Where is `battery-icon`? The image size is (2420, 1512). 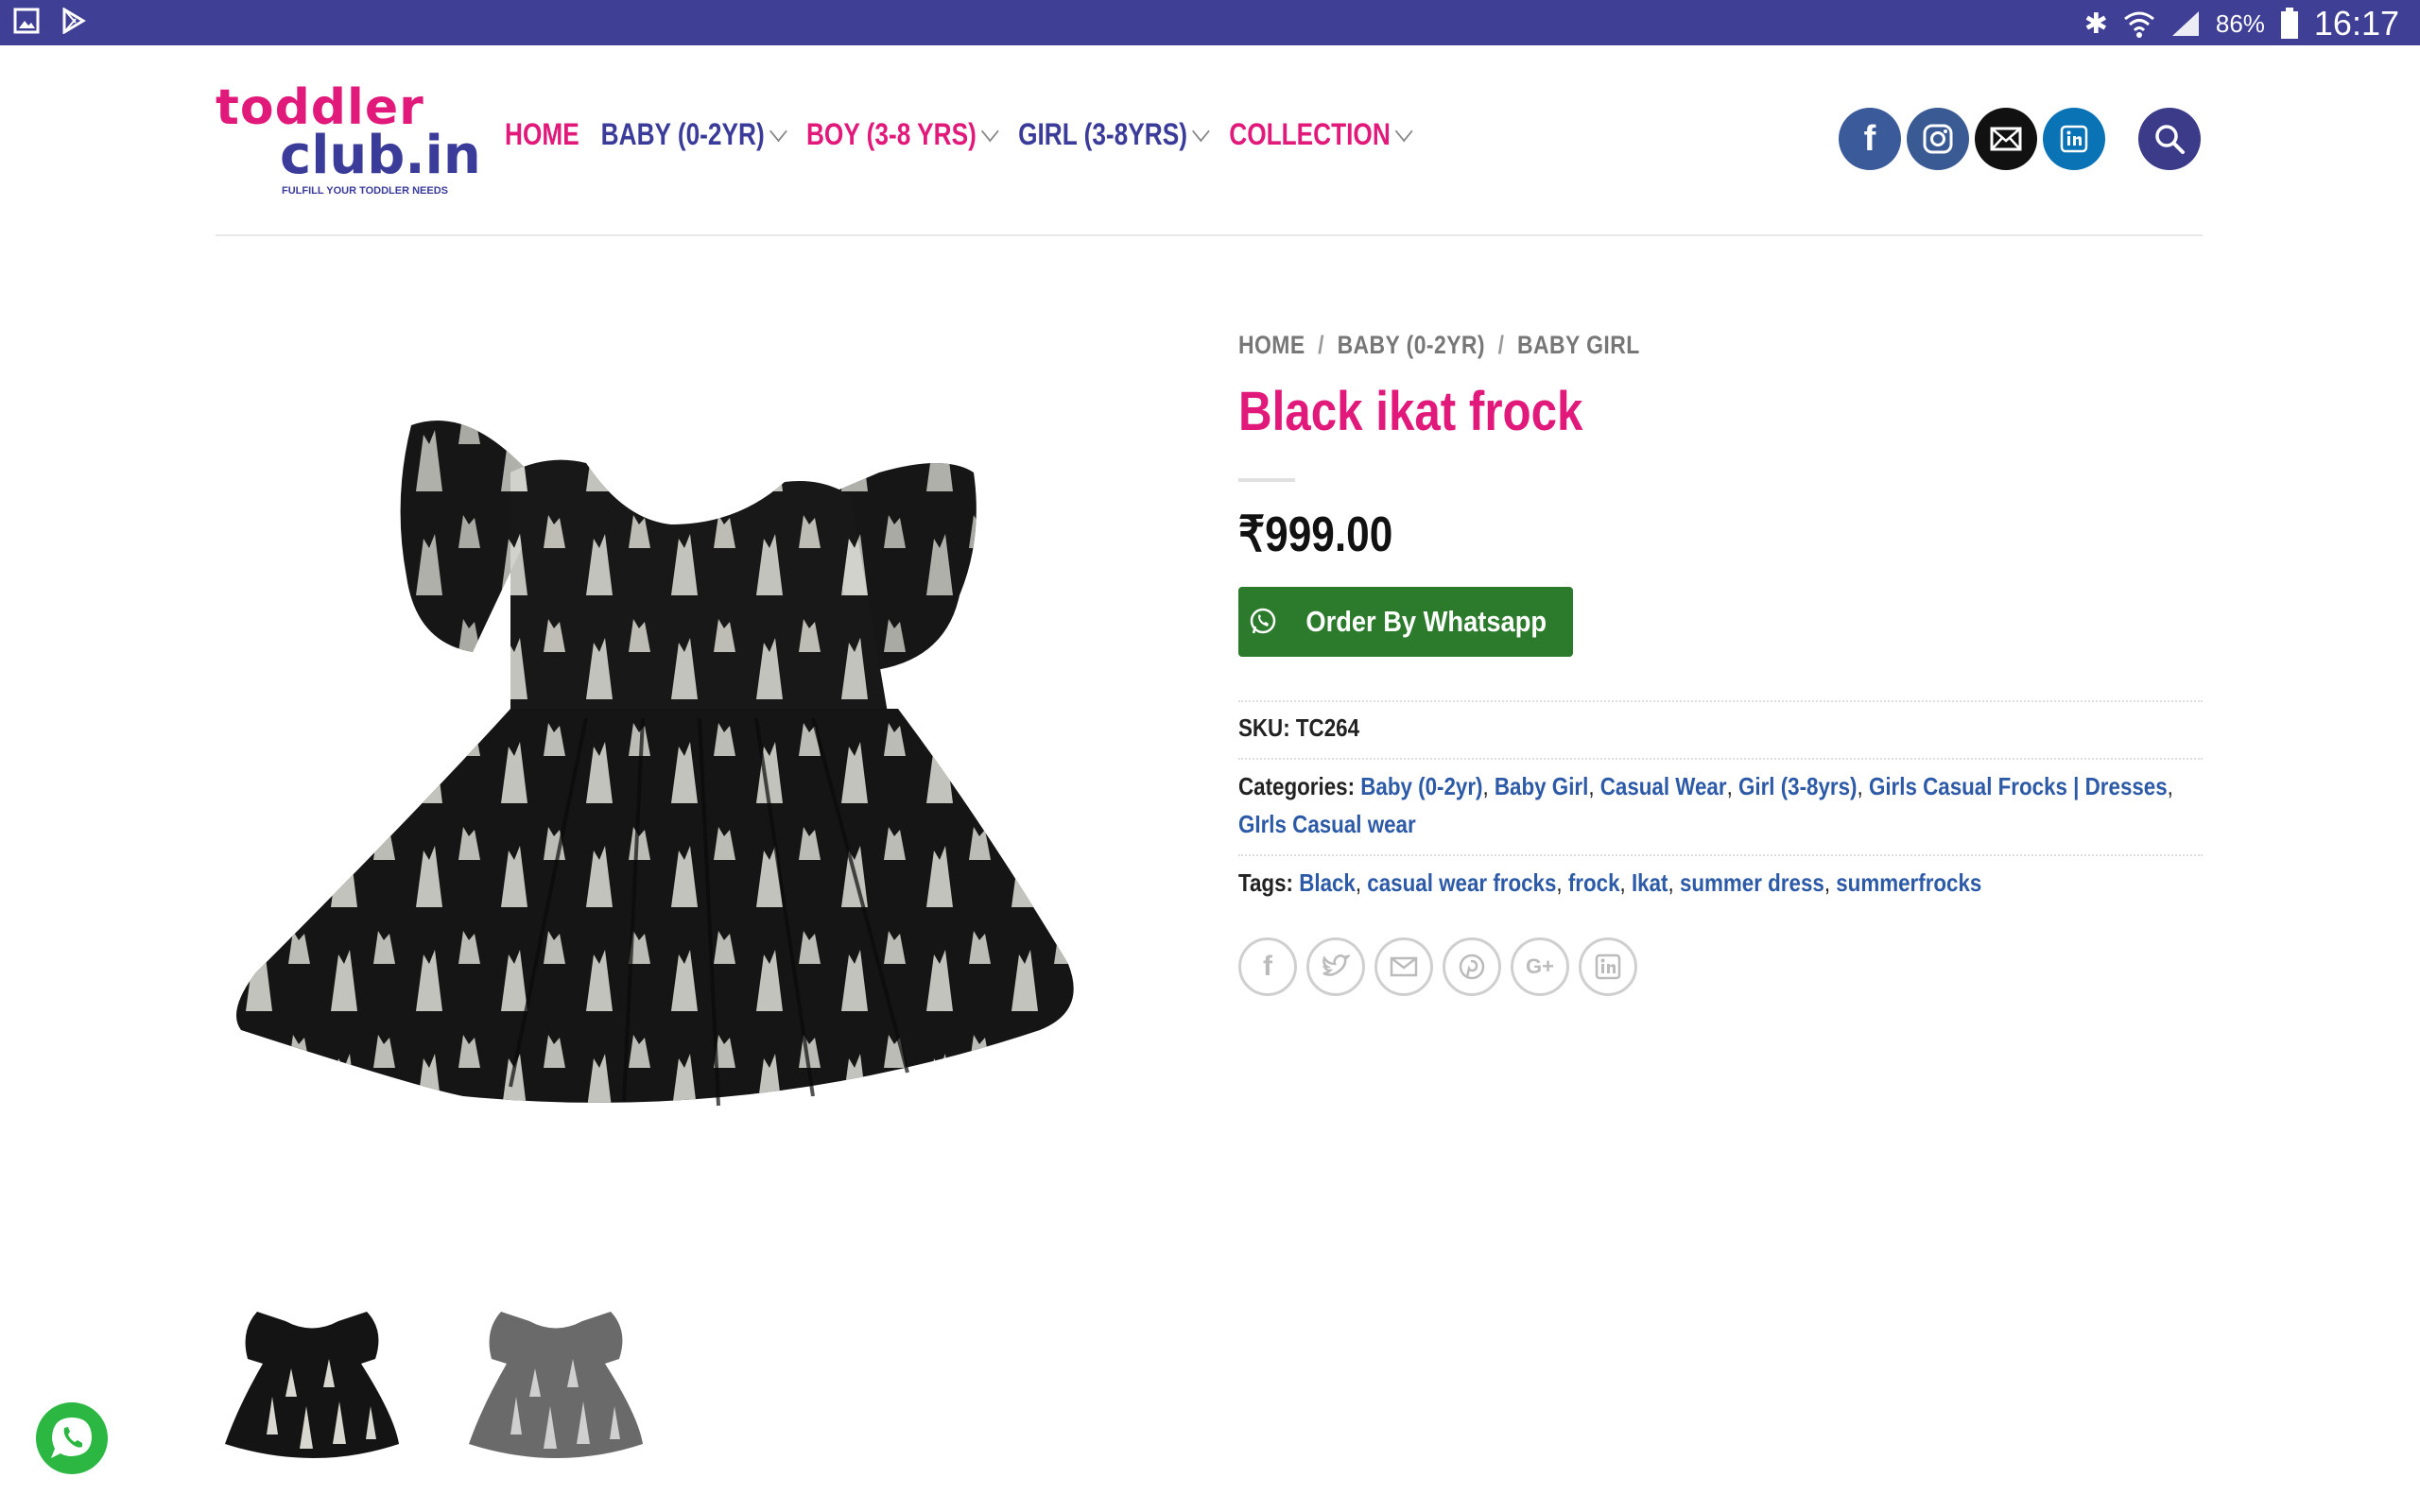 battery-icon is located at coordinates (2289, 23).